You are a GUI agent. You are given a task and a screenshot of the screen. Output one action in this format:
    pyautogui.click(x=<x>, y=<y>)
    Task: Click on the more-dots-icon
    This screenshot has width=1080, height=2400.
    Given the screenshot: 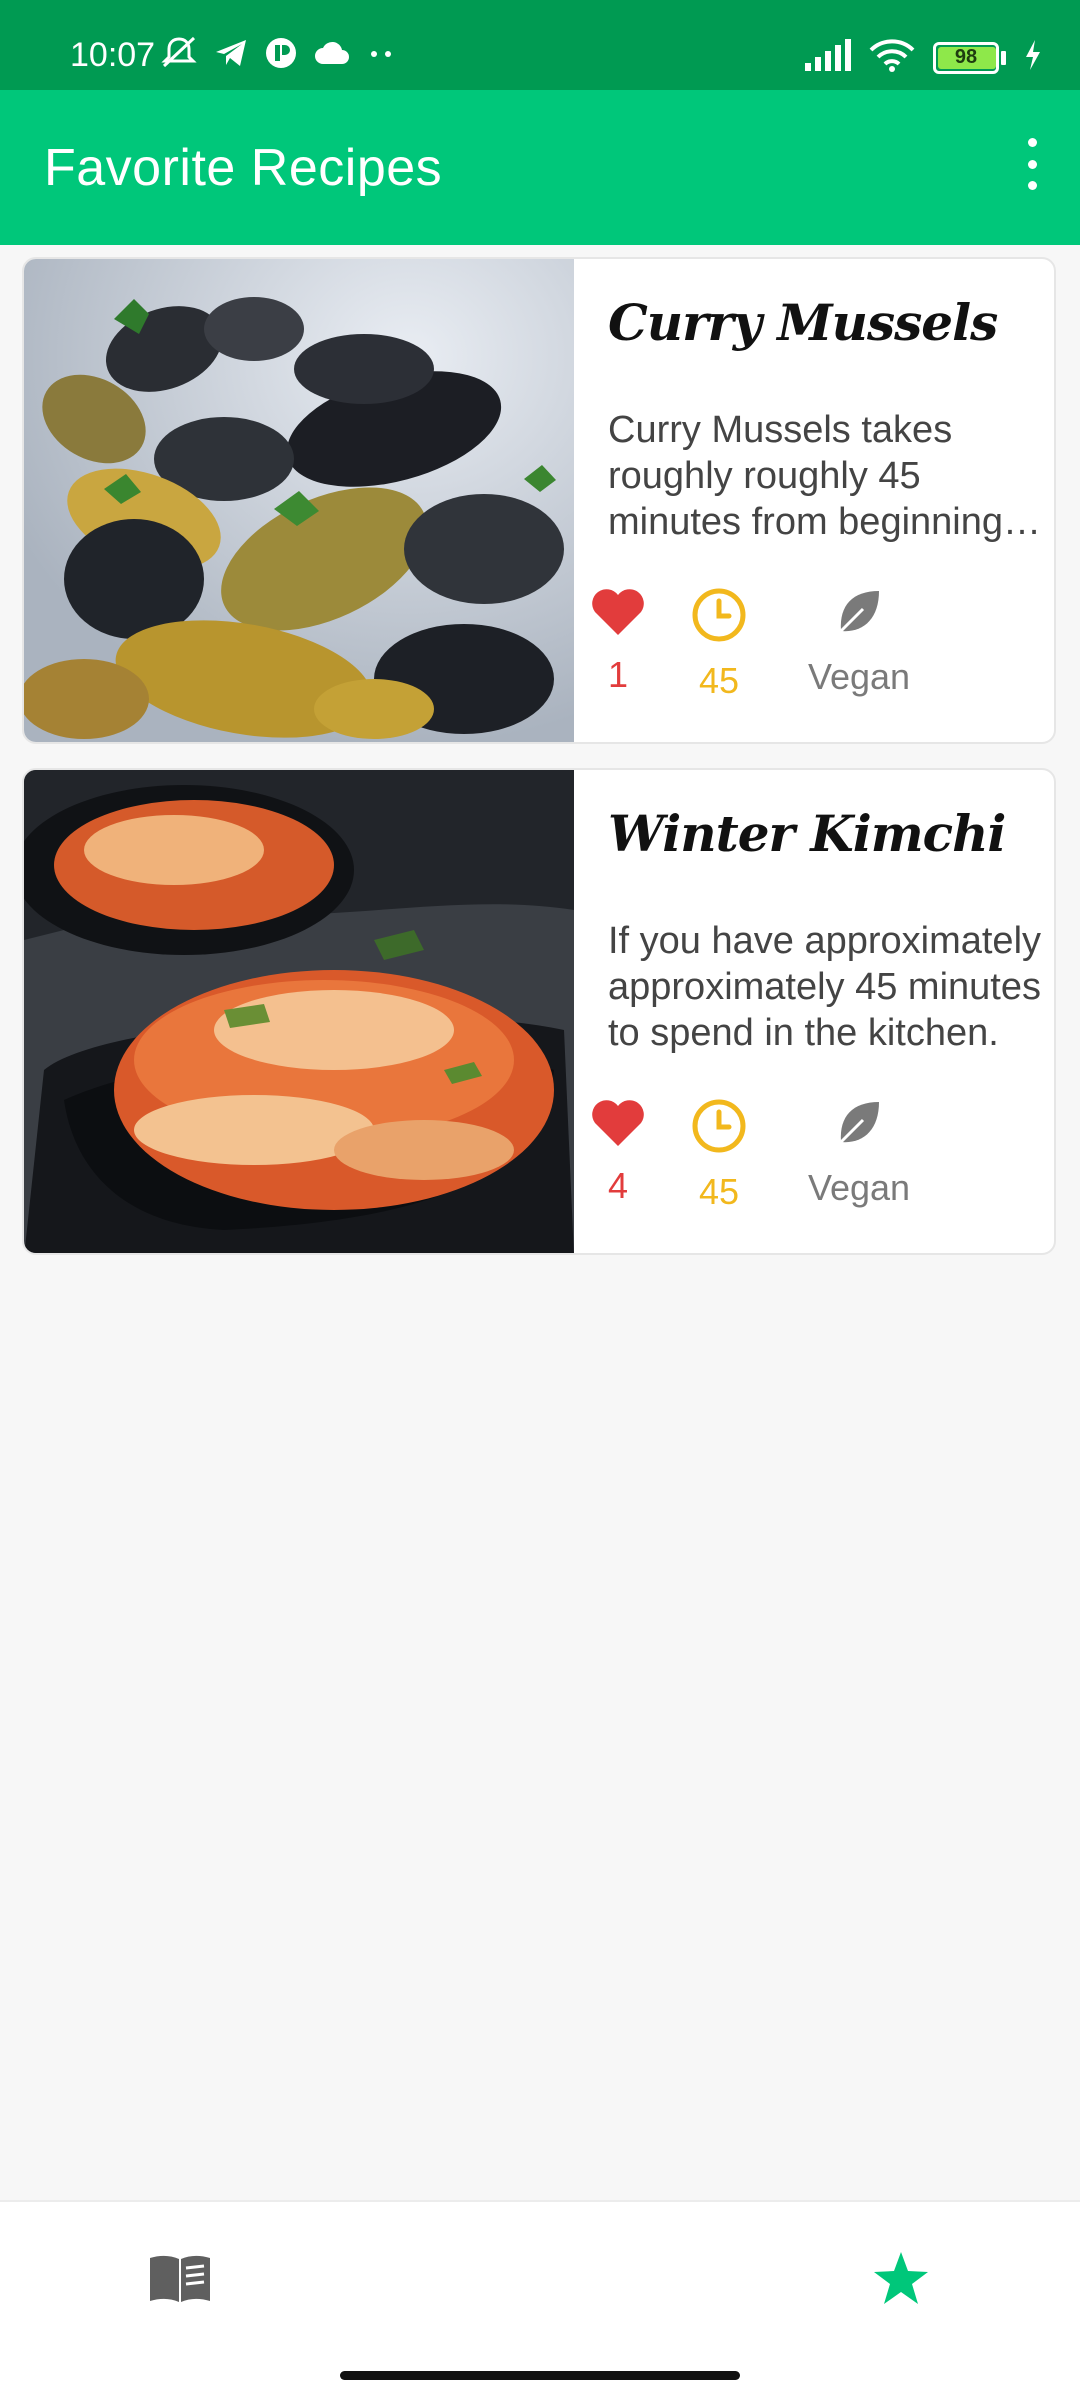 What is the action you would take?
    pyautogui.click(x=381, y=56)
    